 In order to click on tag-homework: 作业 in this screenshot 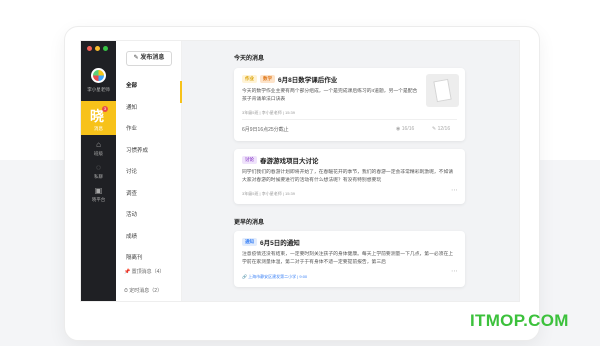, I will do `click(249, 79)`.